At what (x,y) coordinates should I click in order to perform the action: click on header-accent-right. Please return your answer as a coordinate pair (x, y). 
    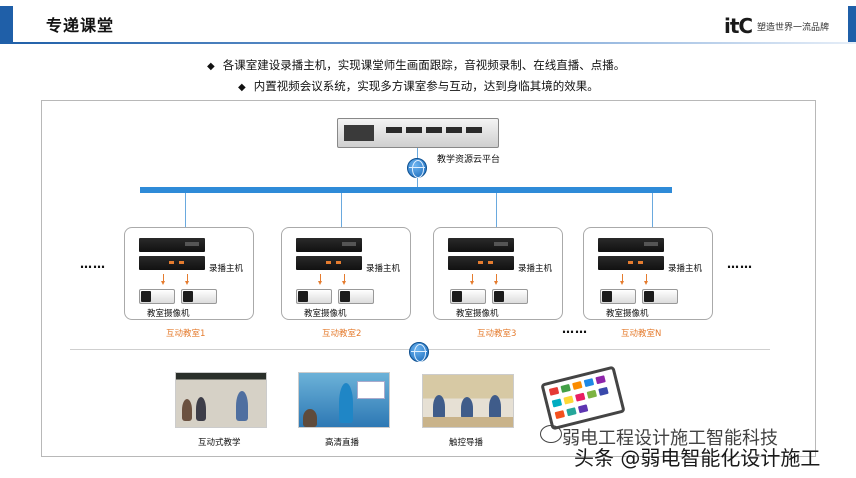
    Looking at the image, I should click on (852, 24).